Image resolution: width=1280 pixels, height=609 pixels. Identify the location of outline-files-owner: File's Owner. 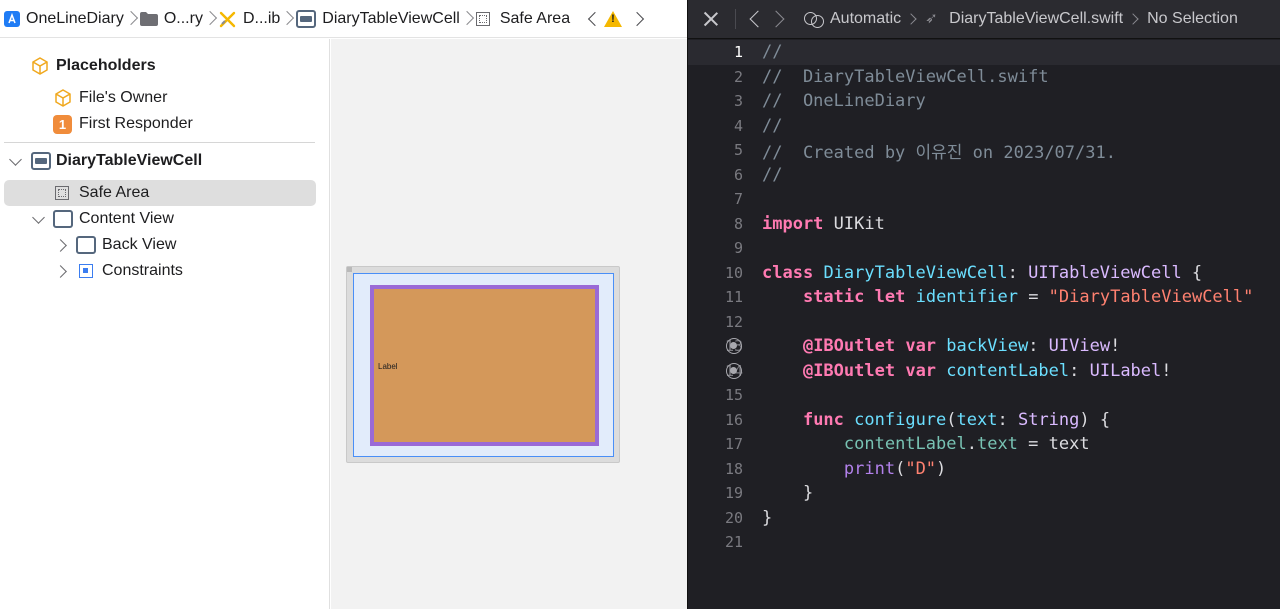
(165, 98).